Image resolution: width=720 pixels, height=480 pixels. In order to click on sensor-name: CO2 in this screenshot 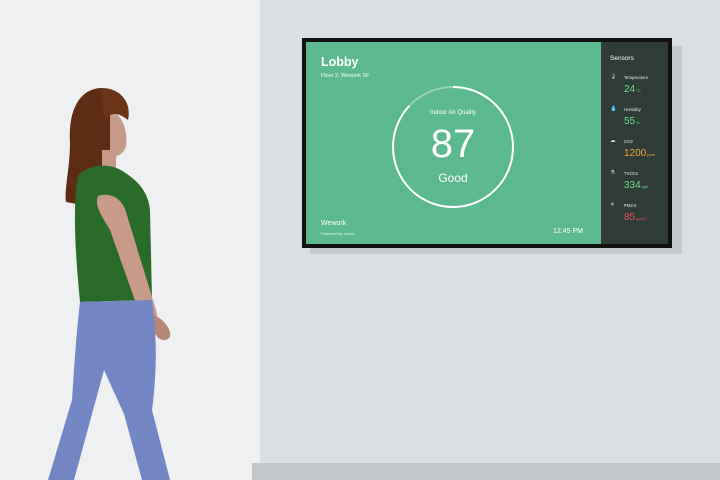, I will do `click(628, 141)`.